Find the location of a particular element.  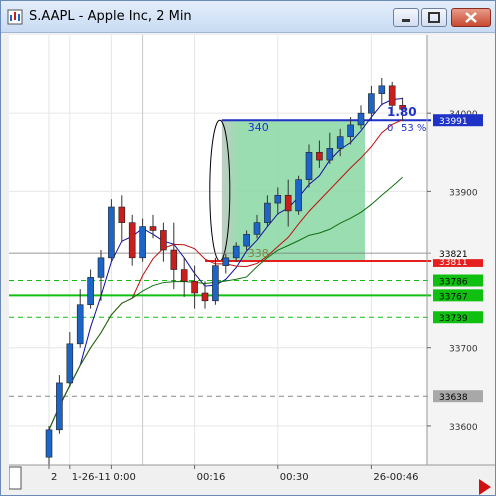

close-icon is located at coordinates (471, 17).